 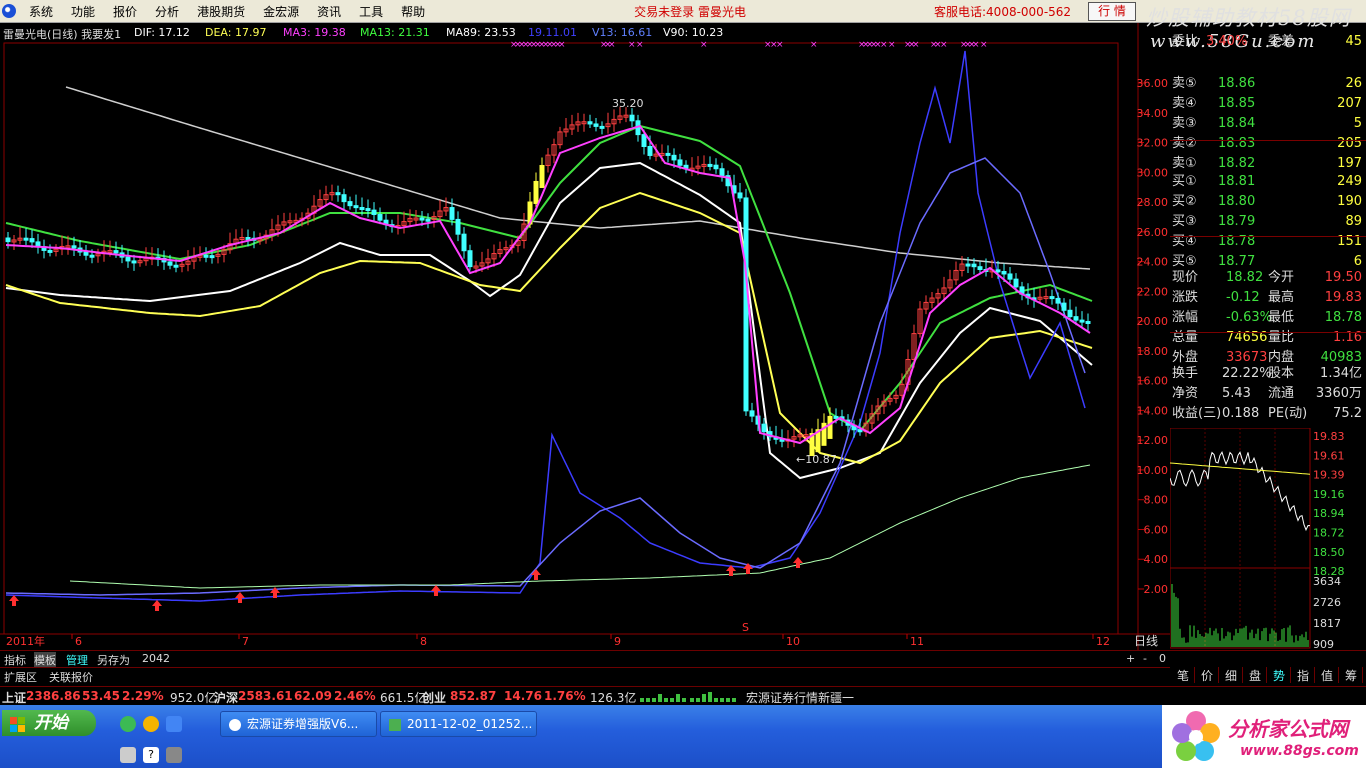 What do you see at coordinates (585, 675) in the screenshot?
I see `extension-bar: 扩展区 关联报价` at bounding box center [585, 675].